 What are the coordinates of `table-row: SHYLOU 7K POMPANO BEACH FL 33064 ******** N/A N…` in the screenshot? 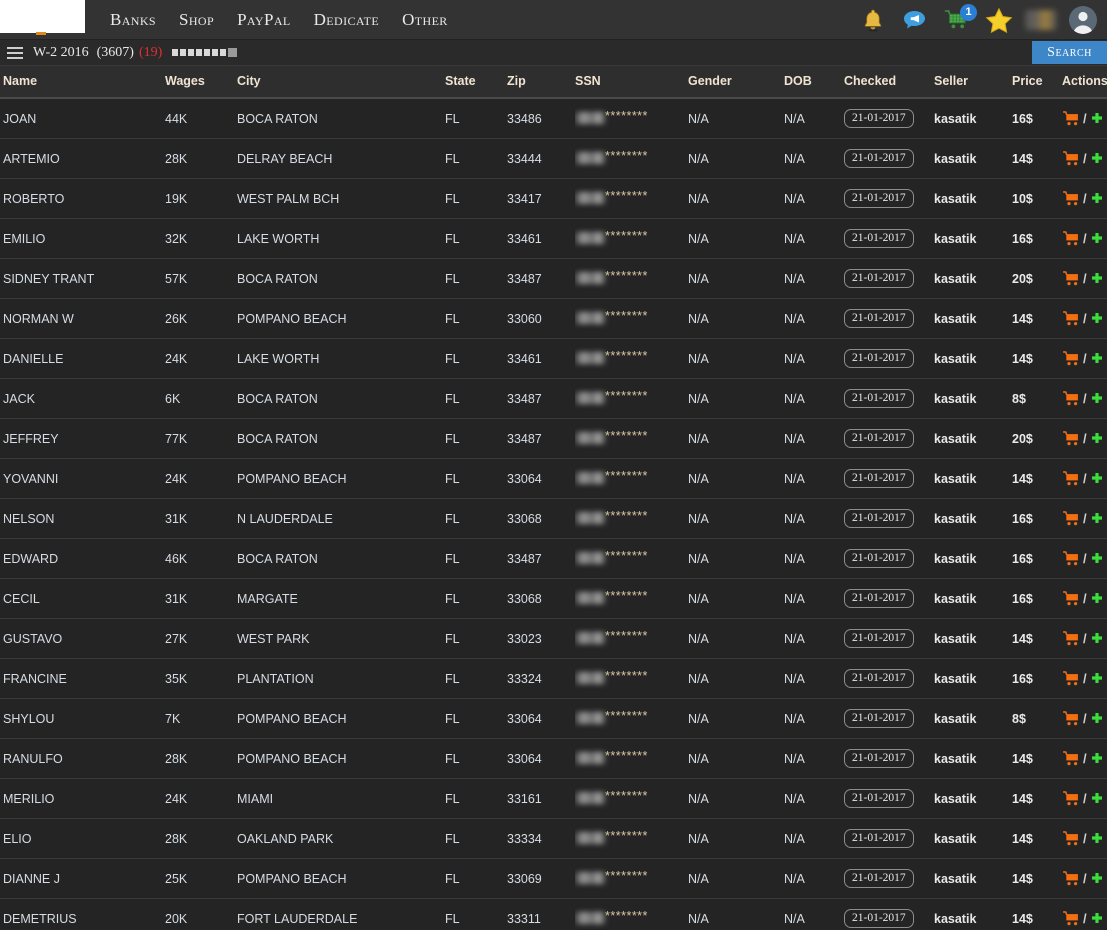 It's located at (553, 718).